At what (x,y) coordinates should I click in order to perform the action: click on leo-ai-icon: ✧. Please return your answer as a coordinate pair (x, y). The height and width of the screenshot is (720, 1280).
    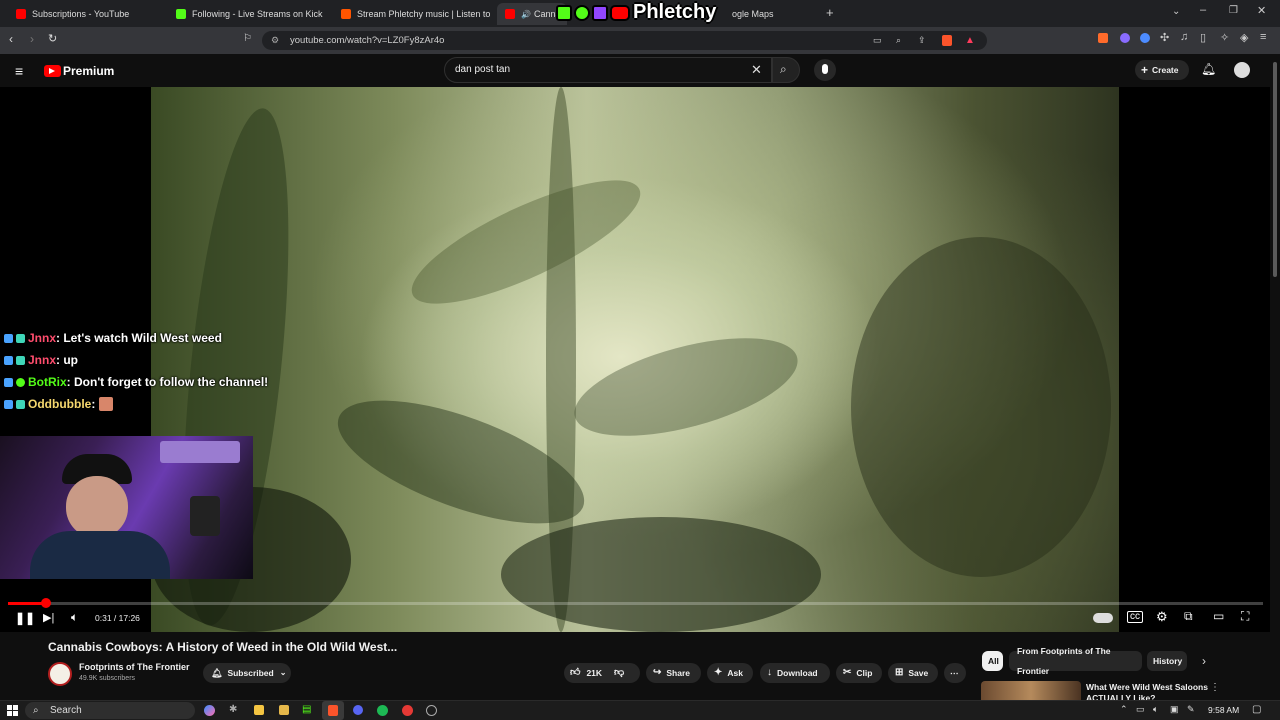
    Looking at the image, I should click on (1224, 37).